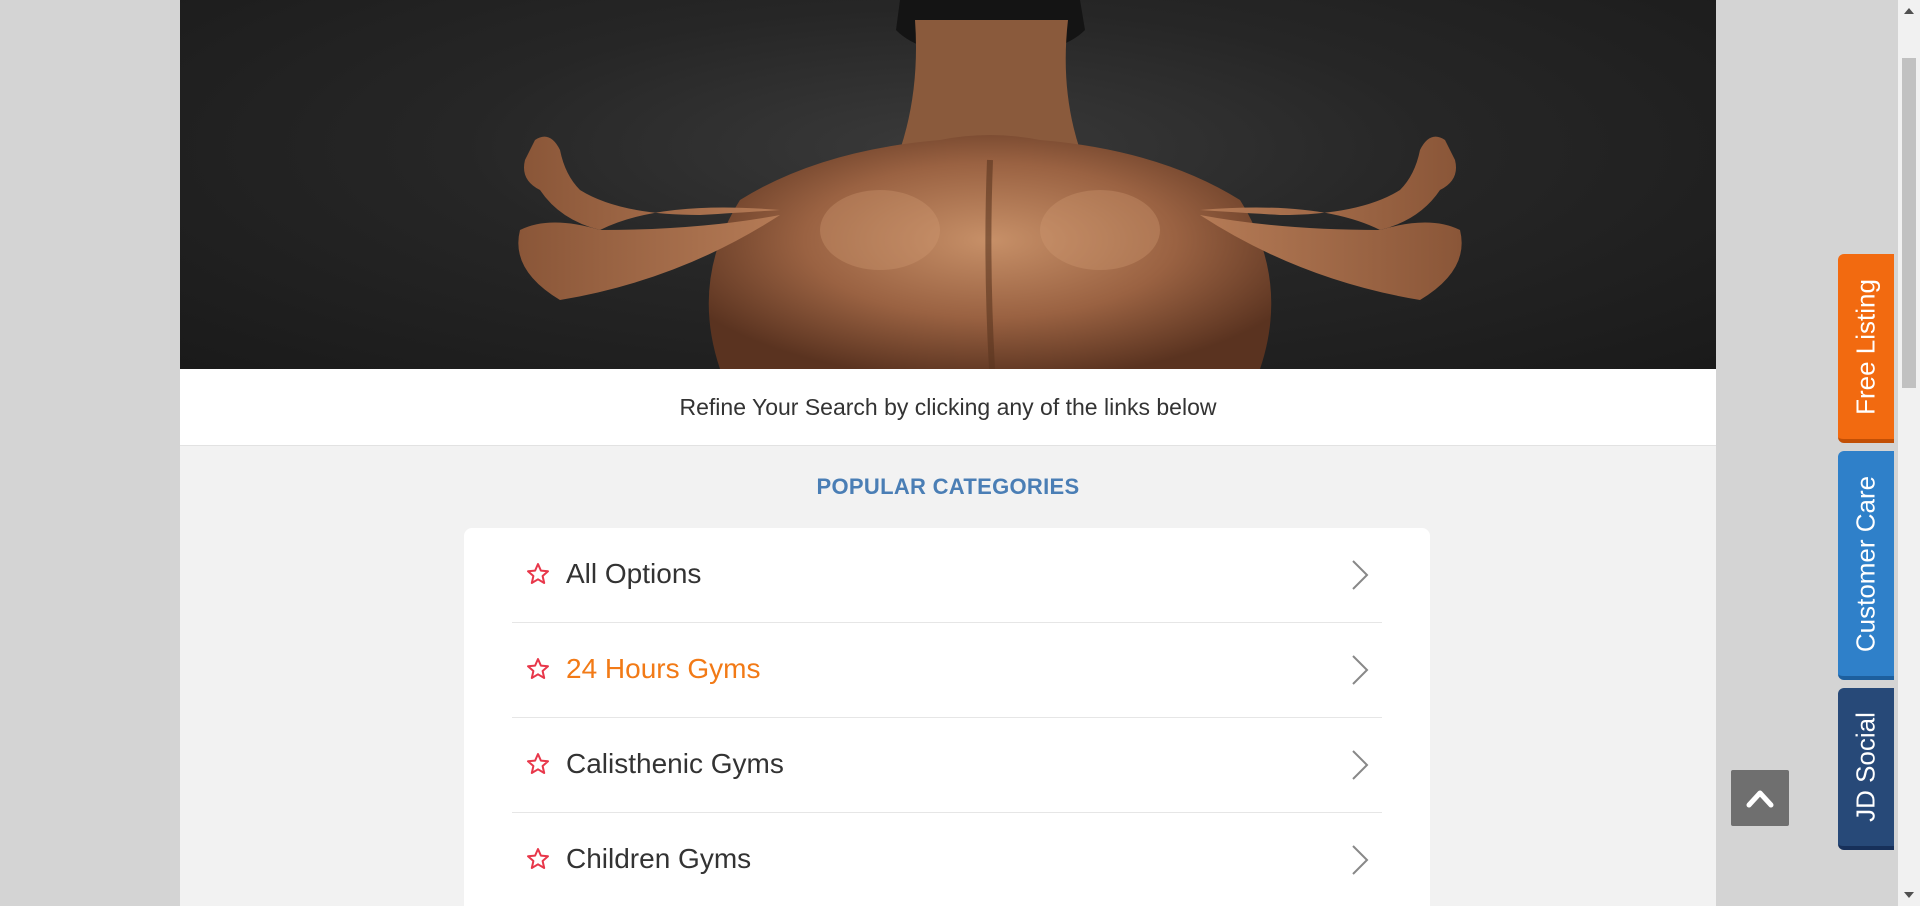  What do you see at coordinates (948, 486) in the screenshot?
I see `popular-categories-heading: POPULAR CATEGORIES` at bounding box center [948, 486].